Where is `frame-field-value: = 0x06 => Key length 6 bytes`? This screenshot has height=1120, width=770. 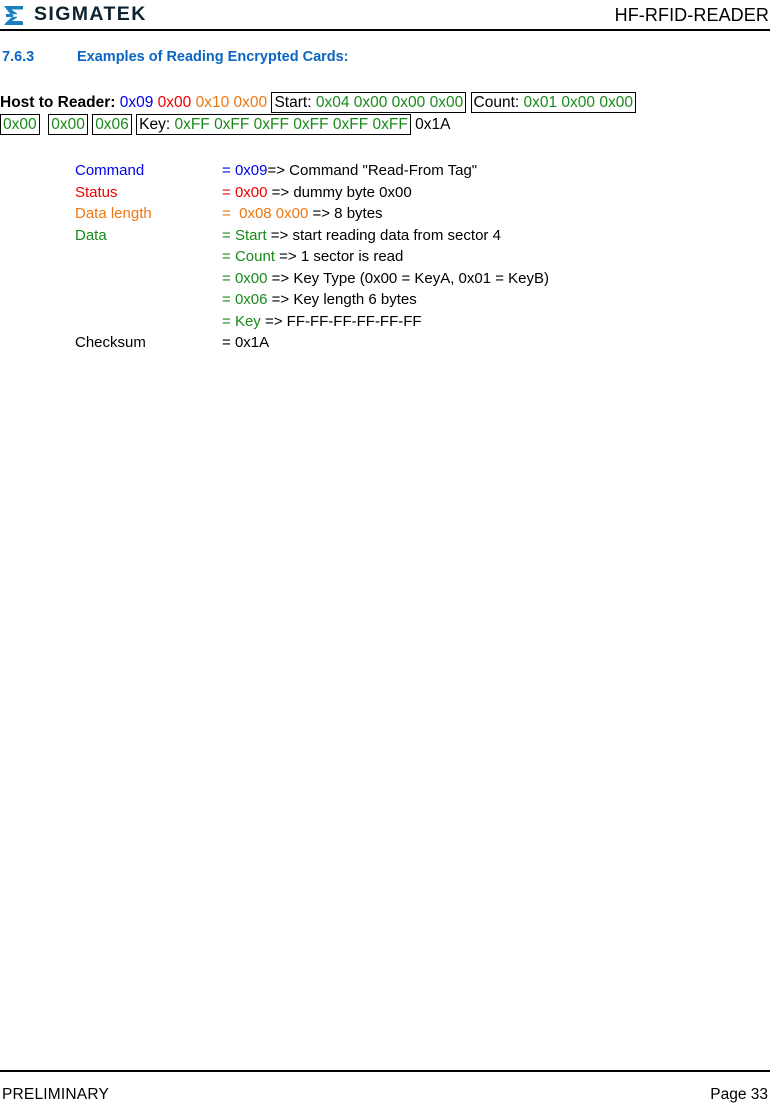 frame-field-value: = 0x06 => Key length 6 bytes is located at coordinates (319, 300).